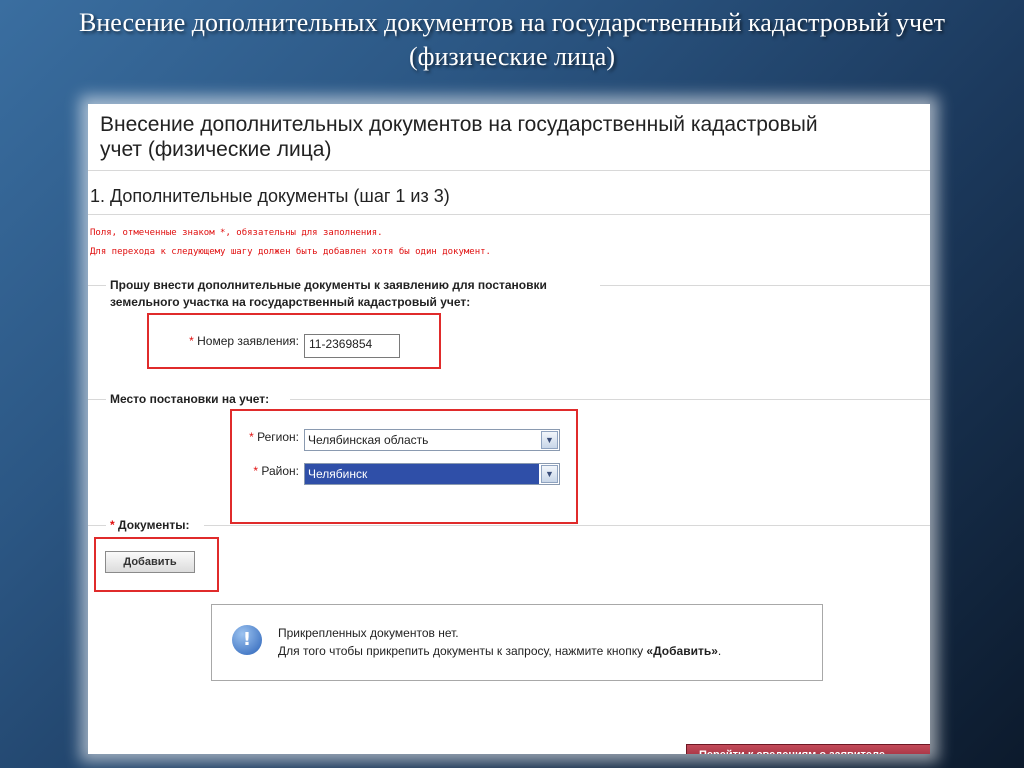 The image size is (1024, 768). What do you see at coordinates (270, 196) in the screenshot?
I see `step-title: 1. Дополнительные документы (шаг 1 из 3)` at bounding box center [270, 196].